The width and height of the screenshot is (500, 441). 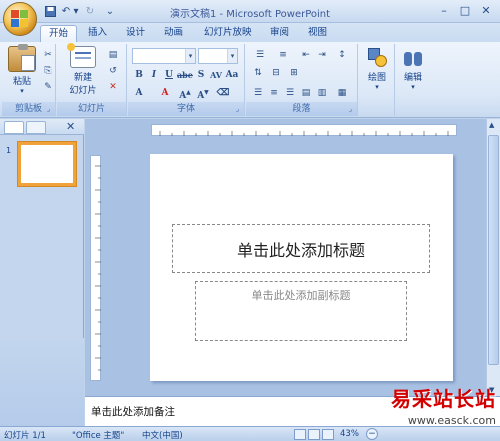 I want to click on outline-tab-icon, so click(x=36, y=127).